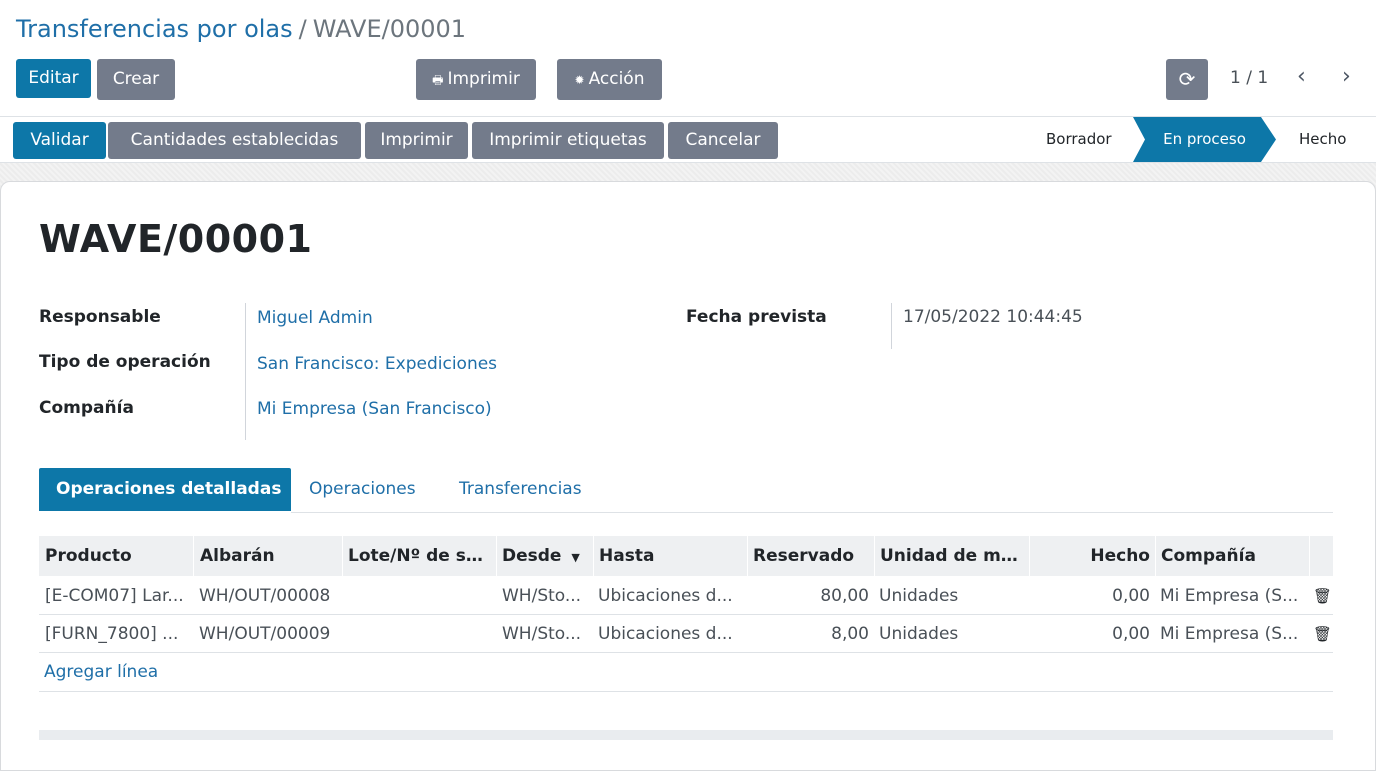 The image size is (1376, 771). Describe the element at coordinates (670, 556) in the screenshot. I see `column-header-to: Hasta` at that location.